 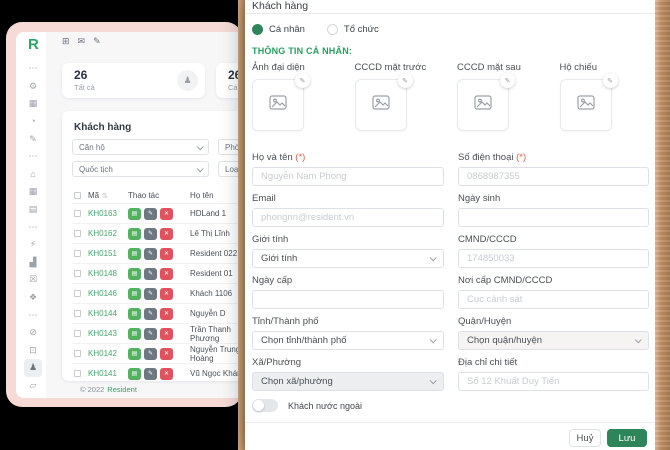 I want to click on customer-code-link: KH0144, so click(x=108, y=313).